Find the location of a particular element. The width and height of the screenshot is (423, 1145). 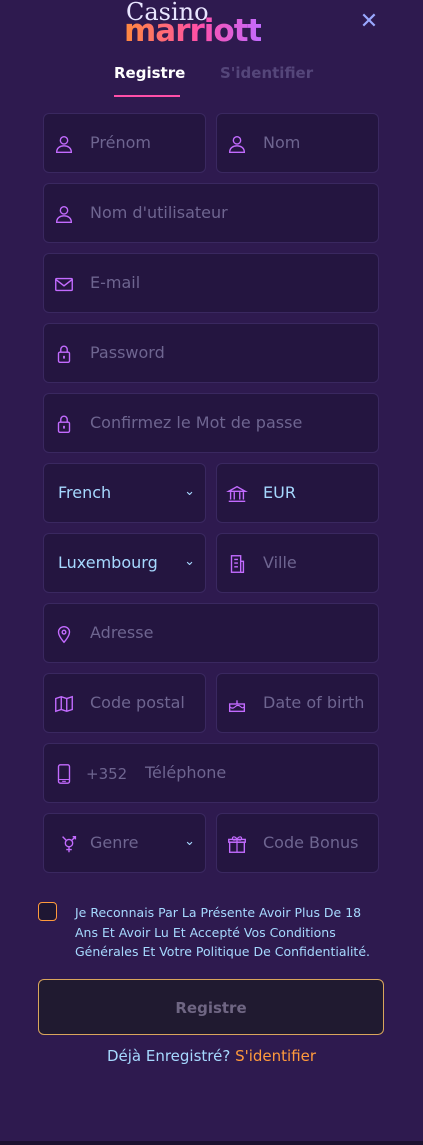

country-value: Luxembourg is located at coordinates (108, 562).